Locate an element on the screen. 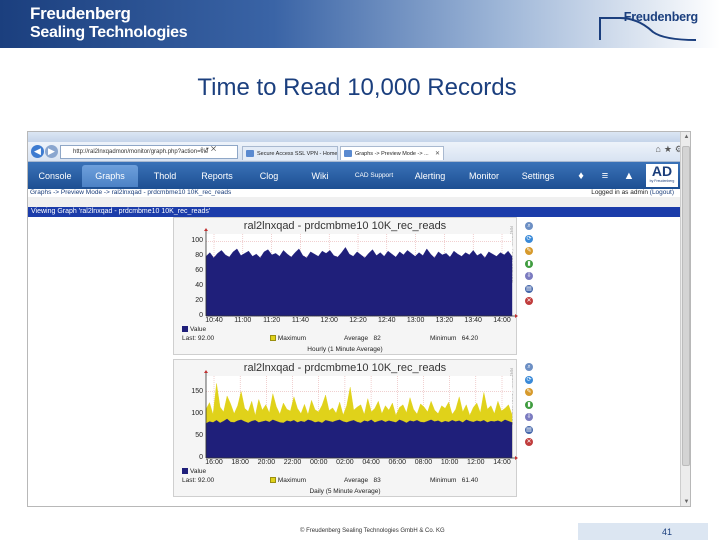  window-titlebar is located at coordinates (359, 137).